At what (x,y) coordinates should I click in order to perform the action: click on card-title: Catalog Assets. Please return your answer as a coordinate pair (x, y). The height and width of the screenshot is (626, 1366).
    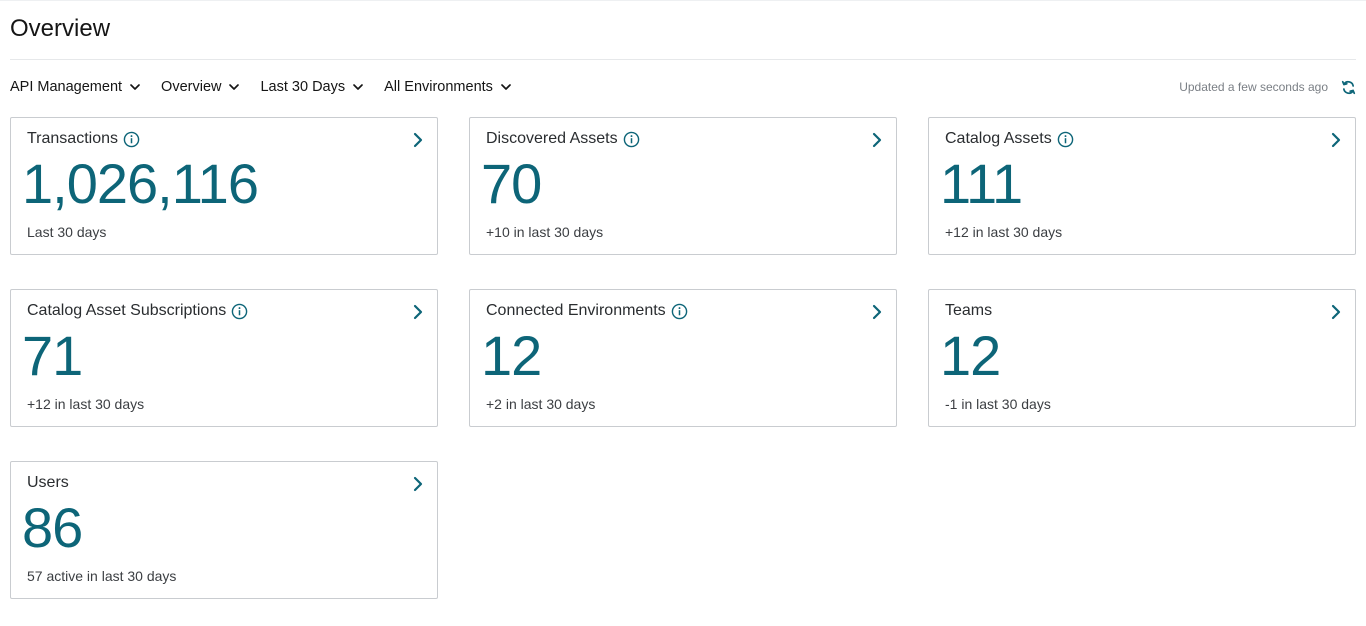
    Looking at the image, I should click on (1009, 139).